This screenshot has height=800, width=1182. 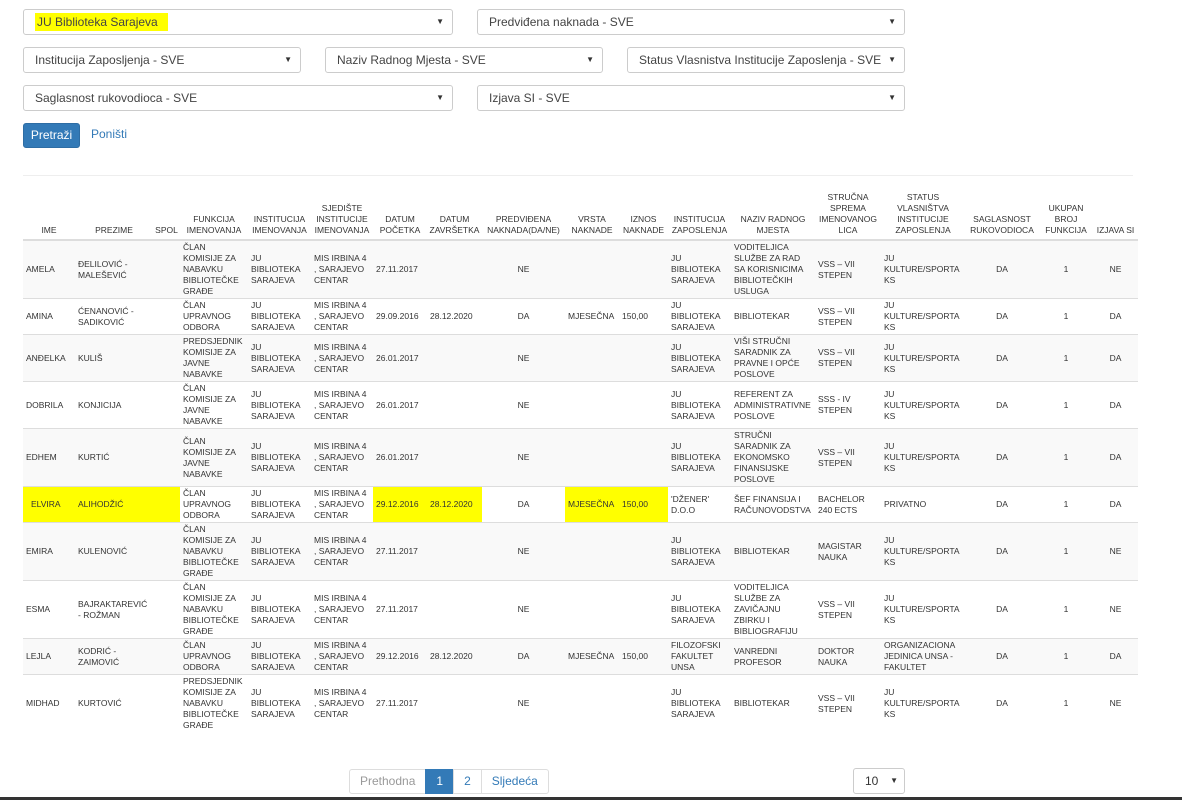 What do you see at coordinates (467, 781) in the screenshot?
I see `pagination-page-2: 2` at bounding box center [467, 781].